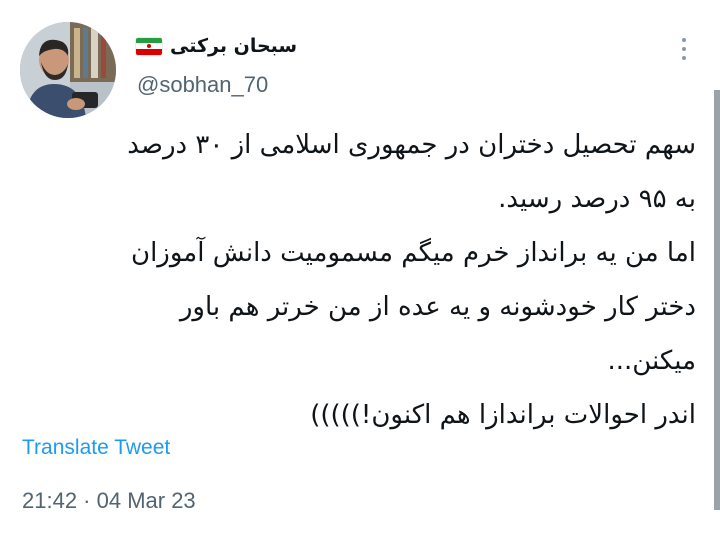  Describe the element at coordinates (717, 300) in the screenshot. I see `scrollbar` at that location.